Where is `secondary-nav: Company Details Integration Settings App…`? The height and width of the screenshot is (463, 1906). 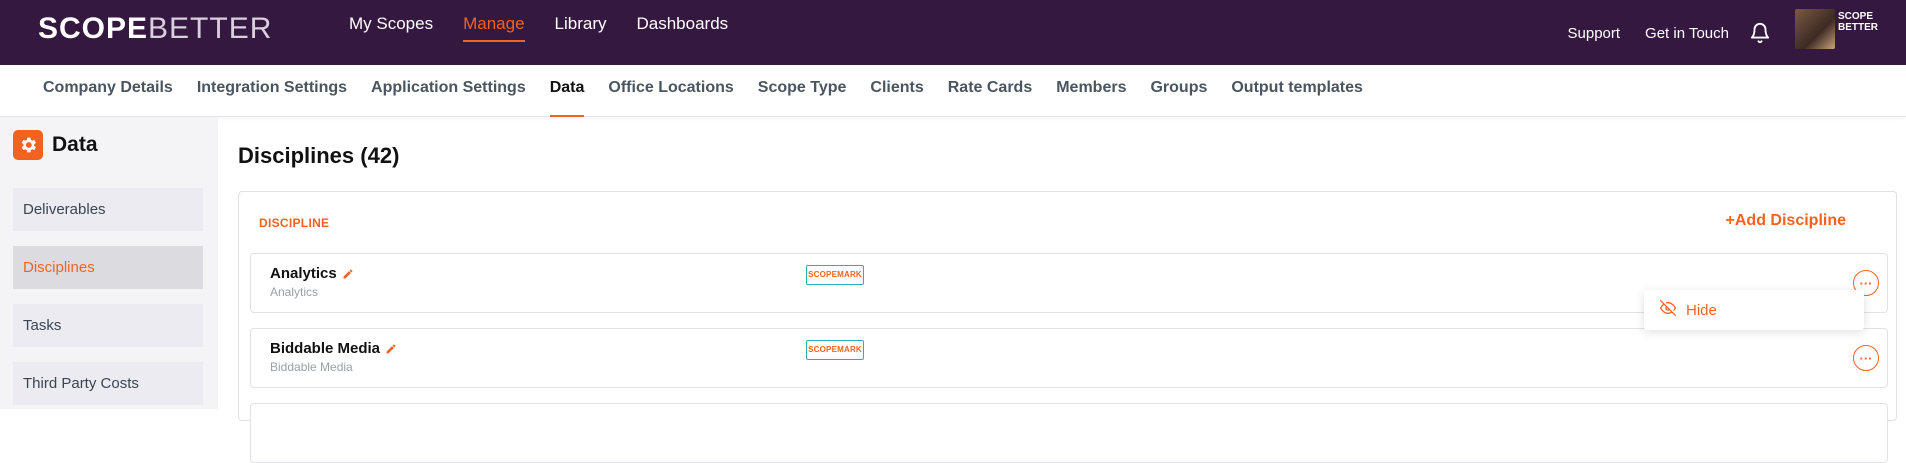 secondary-nav: Company Details Integration Settings App… is located at coordinates (953, 91).